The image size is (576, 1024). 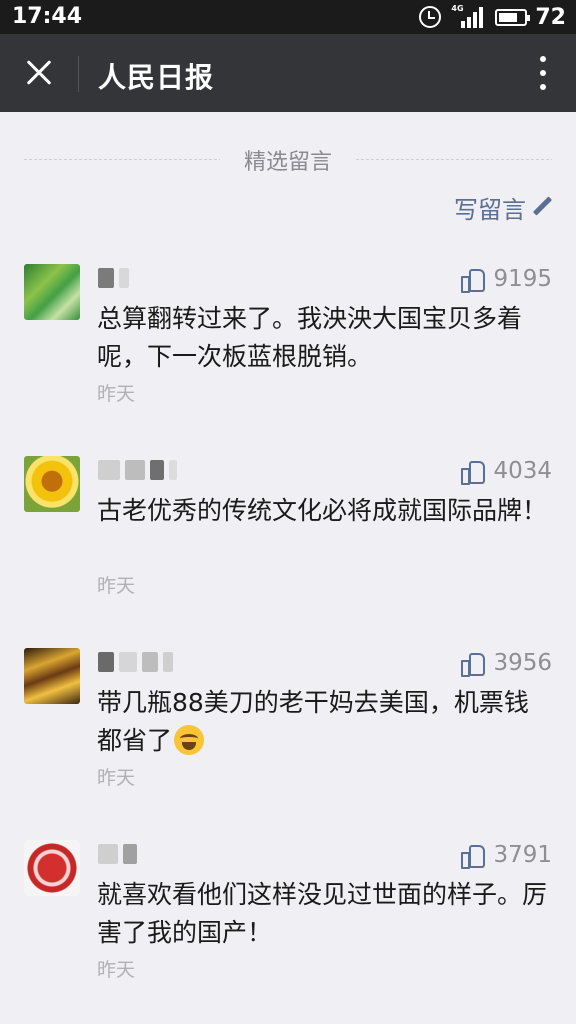 What do you see at coordinates (490, 209) in the screenshot?
I see `write-comment-label: 写留言` at bounding box center [490, 209].